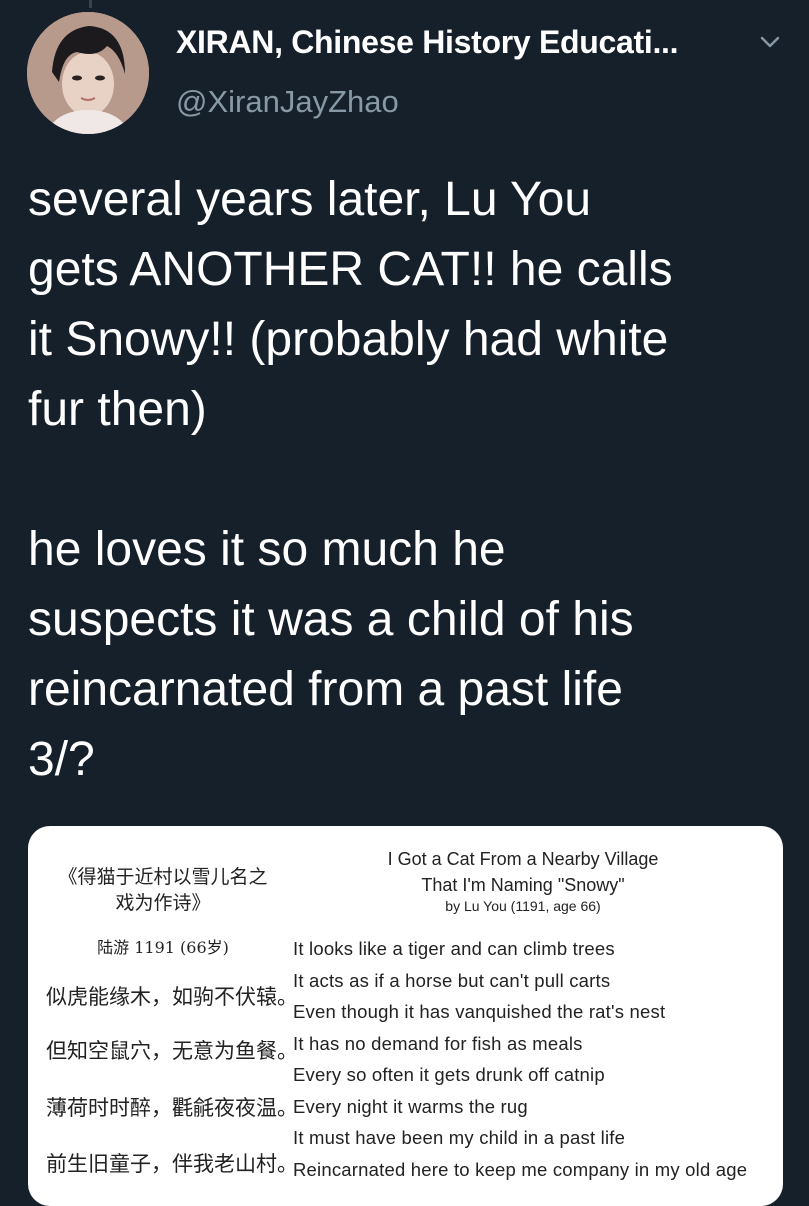 This screenshot has width=809, height=1206. What do you see at coordinates (770, 42) in the screenshot?
I see `chevron-down-icon` at bounding box center [770, 42].